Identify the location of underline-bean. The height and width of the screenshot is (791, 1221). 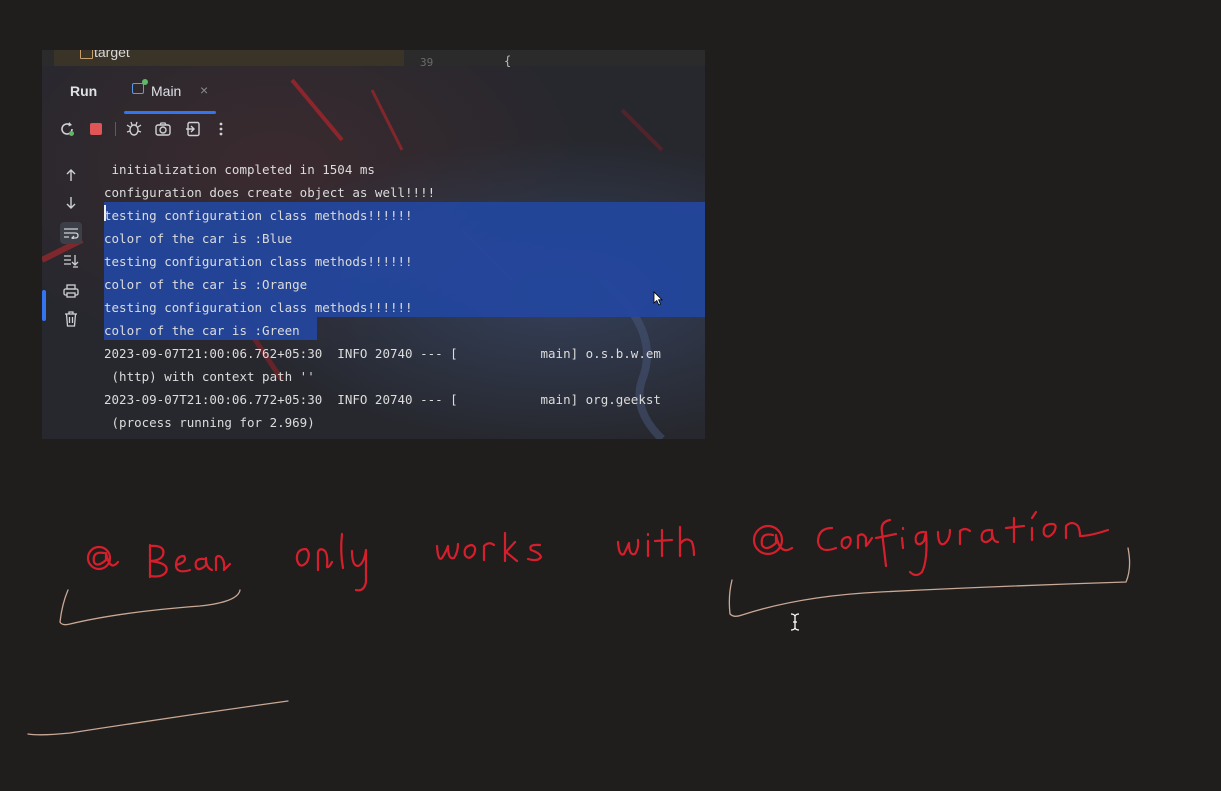
(150, 607).